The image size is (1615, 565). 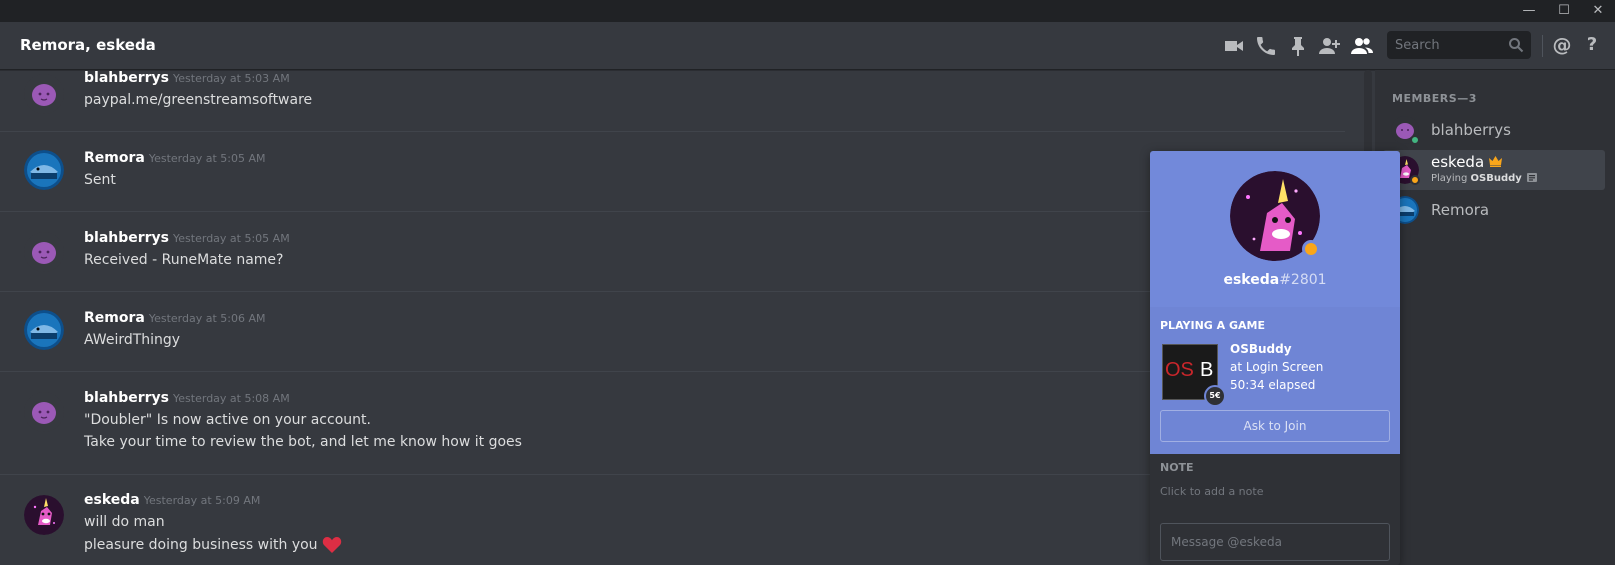 I want to click on member-item-eskeda: eskeda Playing OSBuddy, so click(x=1494, y=170).